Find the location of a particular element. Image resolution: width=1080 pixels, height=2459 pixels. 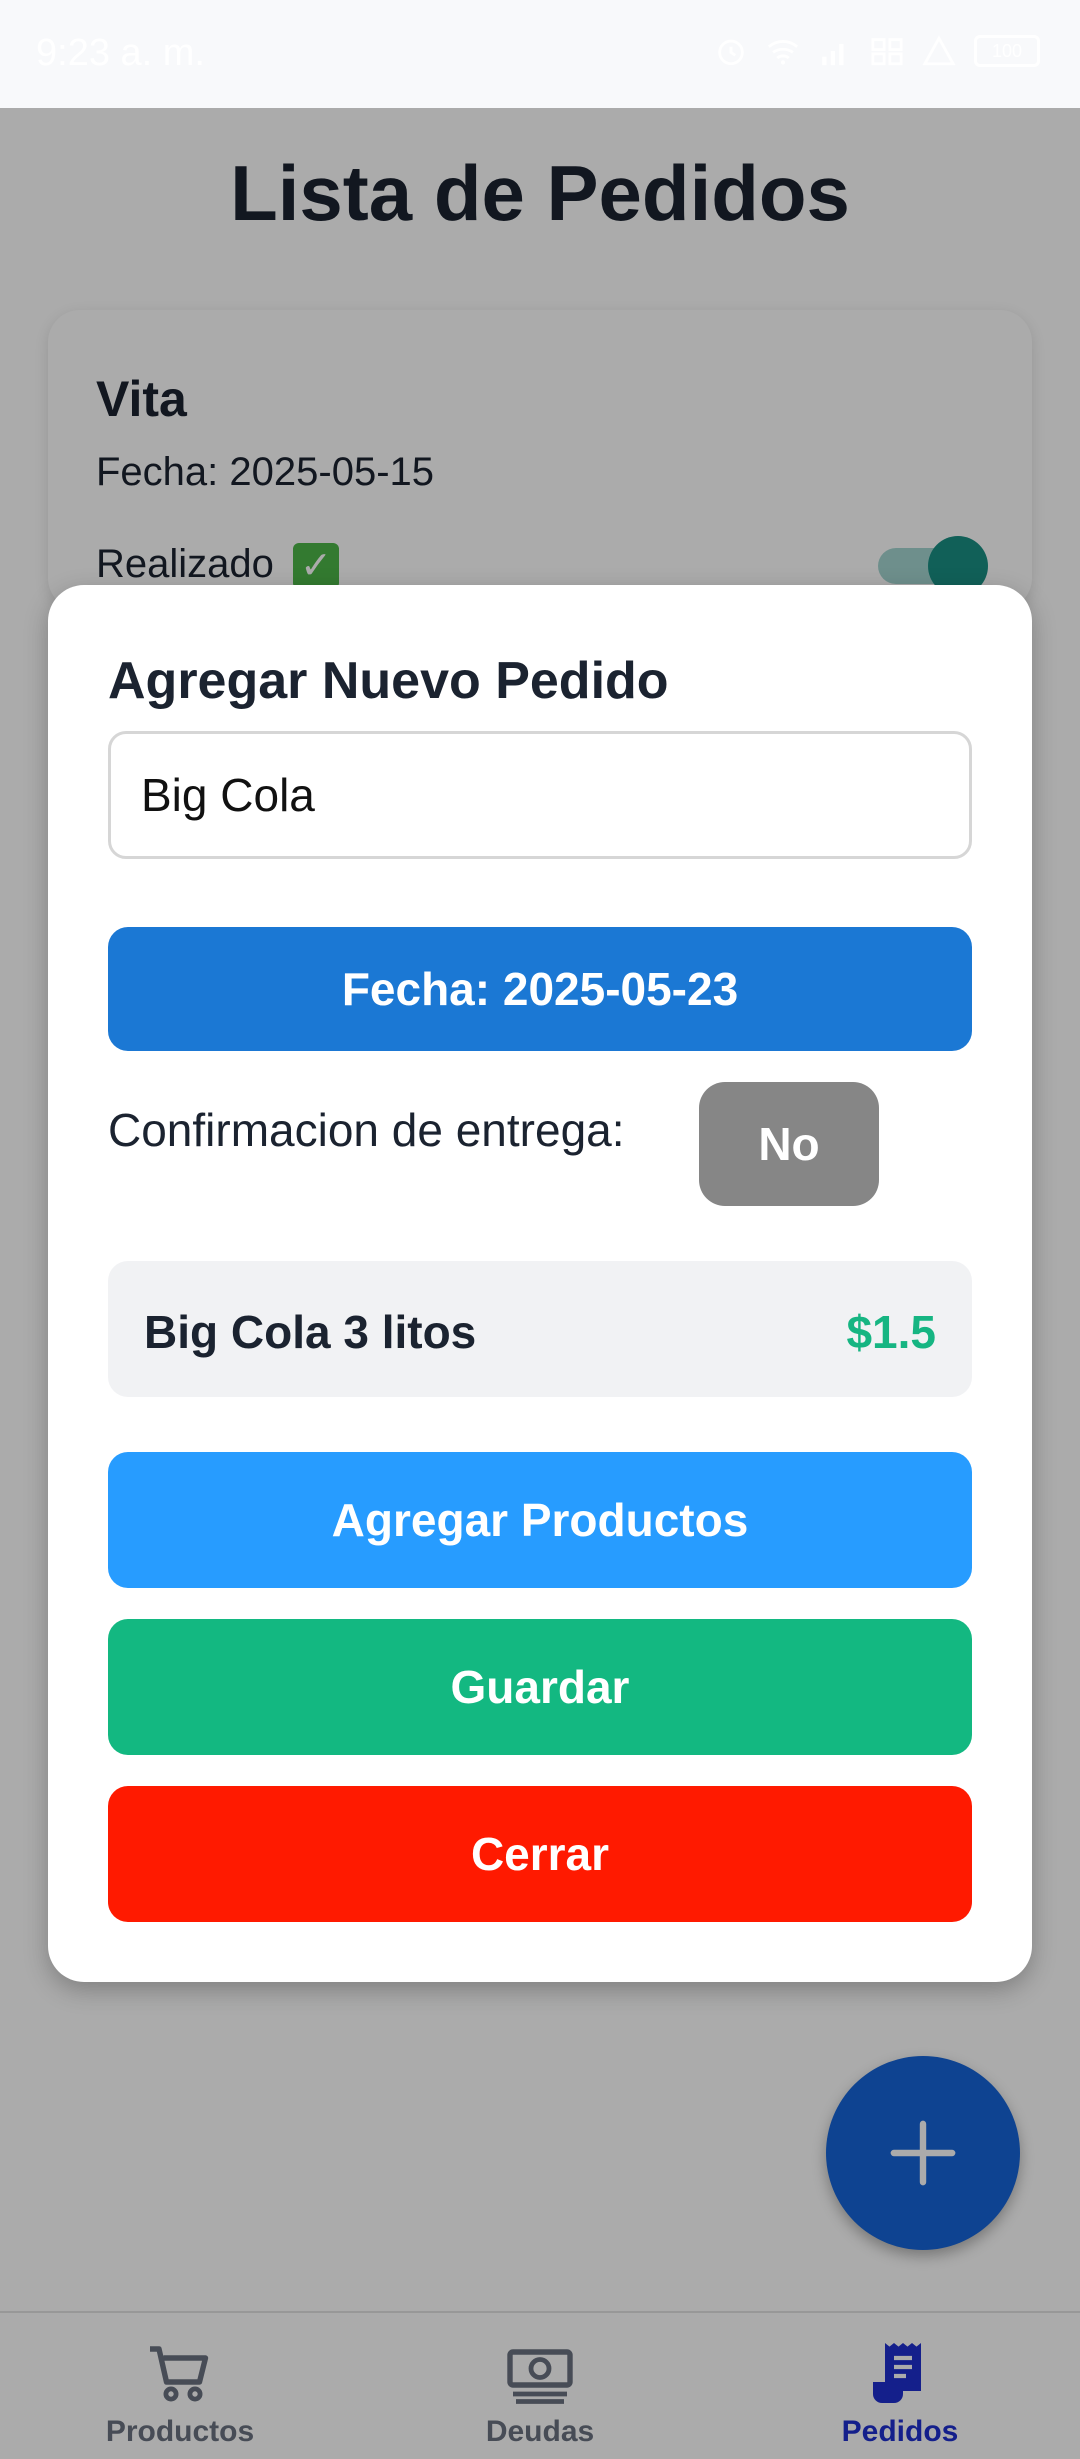

status-bar: 9:23 a. m. 100 is located at coordinates (540, 54).